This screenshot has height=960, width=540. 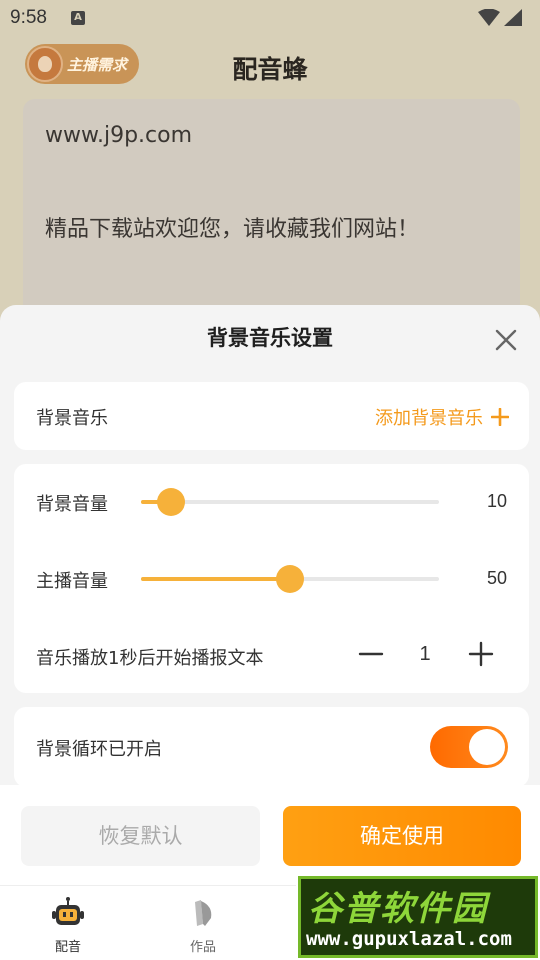 I want to click on add-background-music-button: 添加背景音乐, so click(x=442, y=417).